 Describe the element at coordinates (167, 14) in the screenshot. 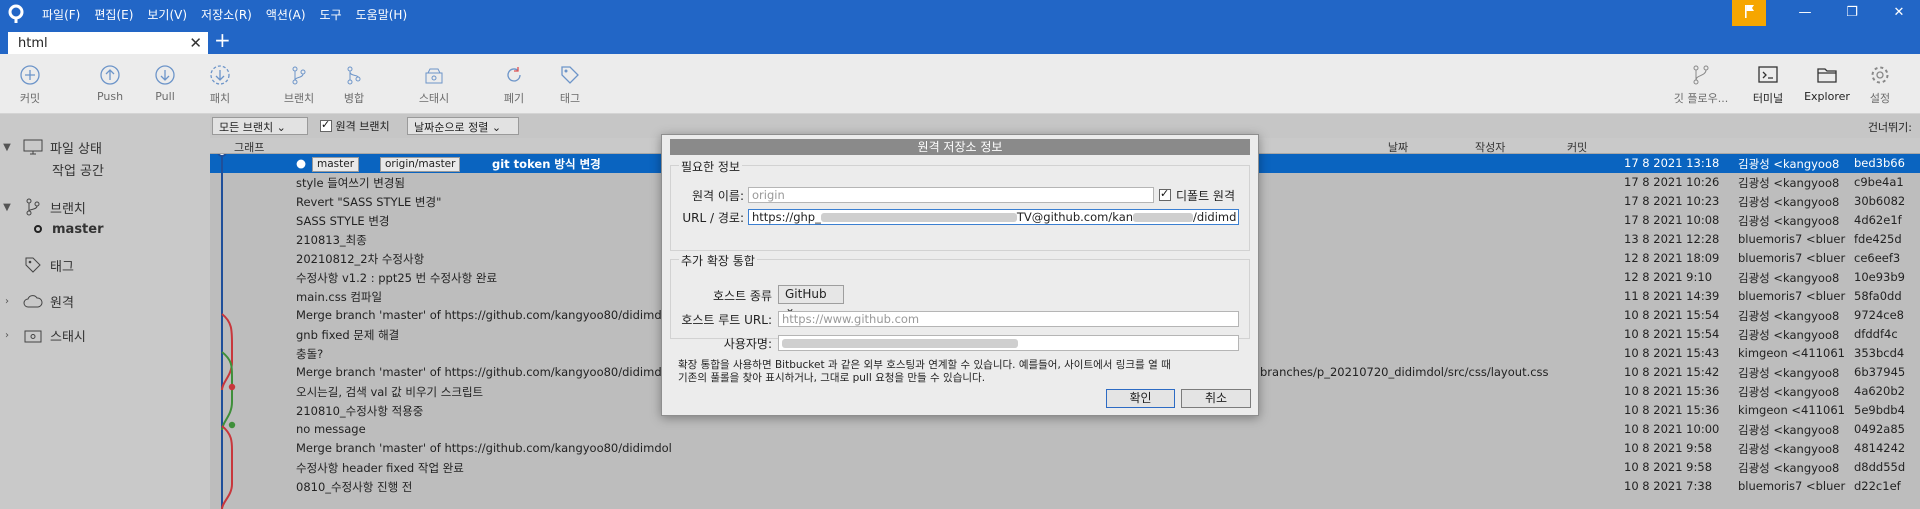

I see `menu-view: 보기(V)` at that location.